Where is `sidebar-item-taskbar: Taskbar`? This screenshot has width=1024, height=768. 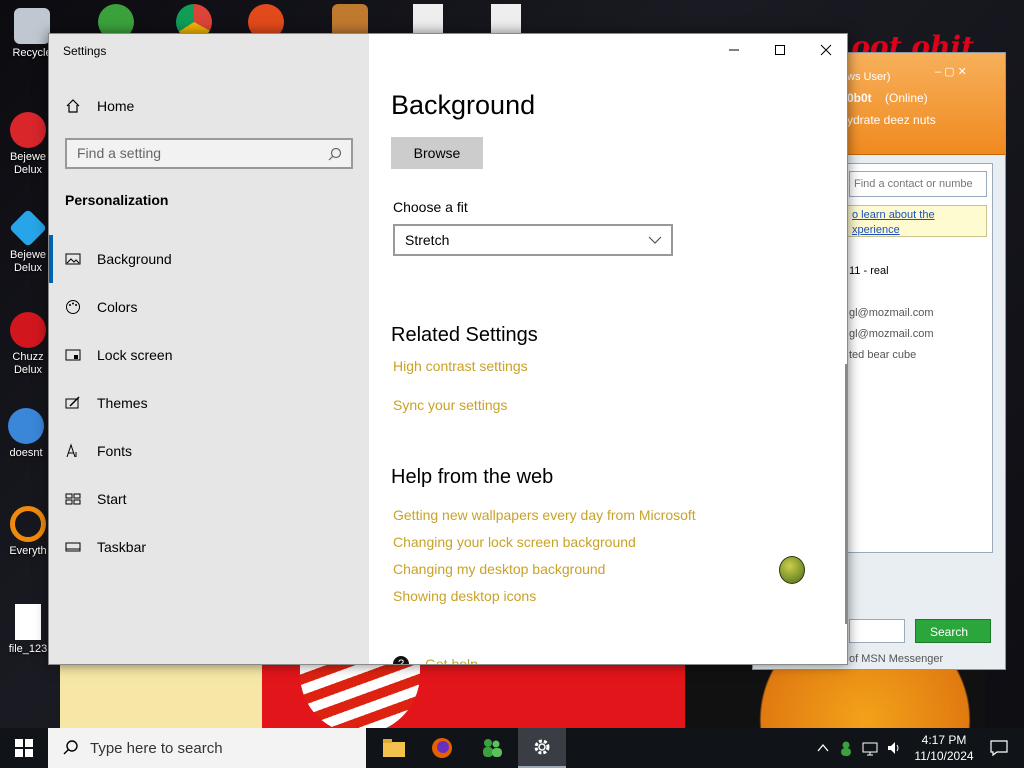
sidebar-item-taskbar: Taskbar is located at coordinates (209, 547).